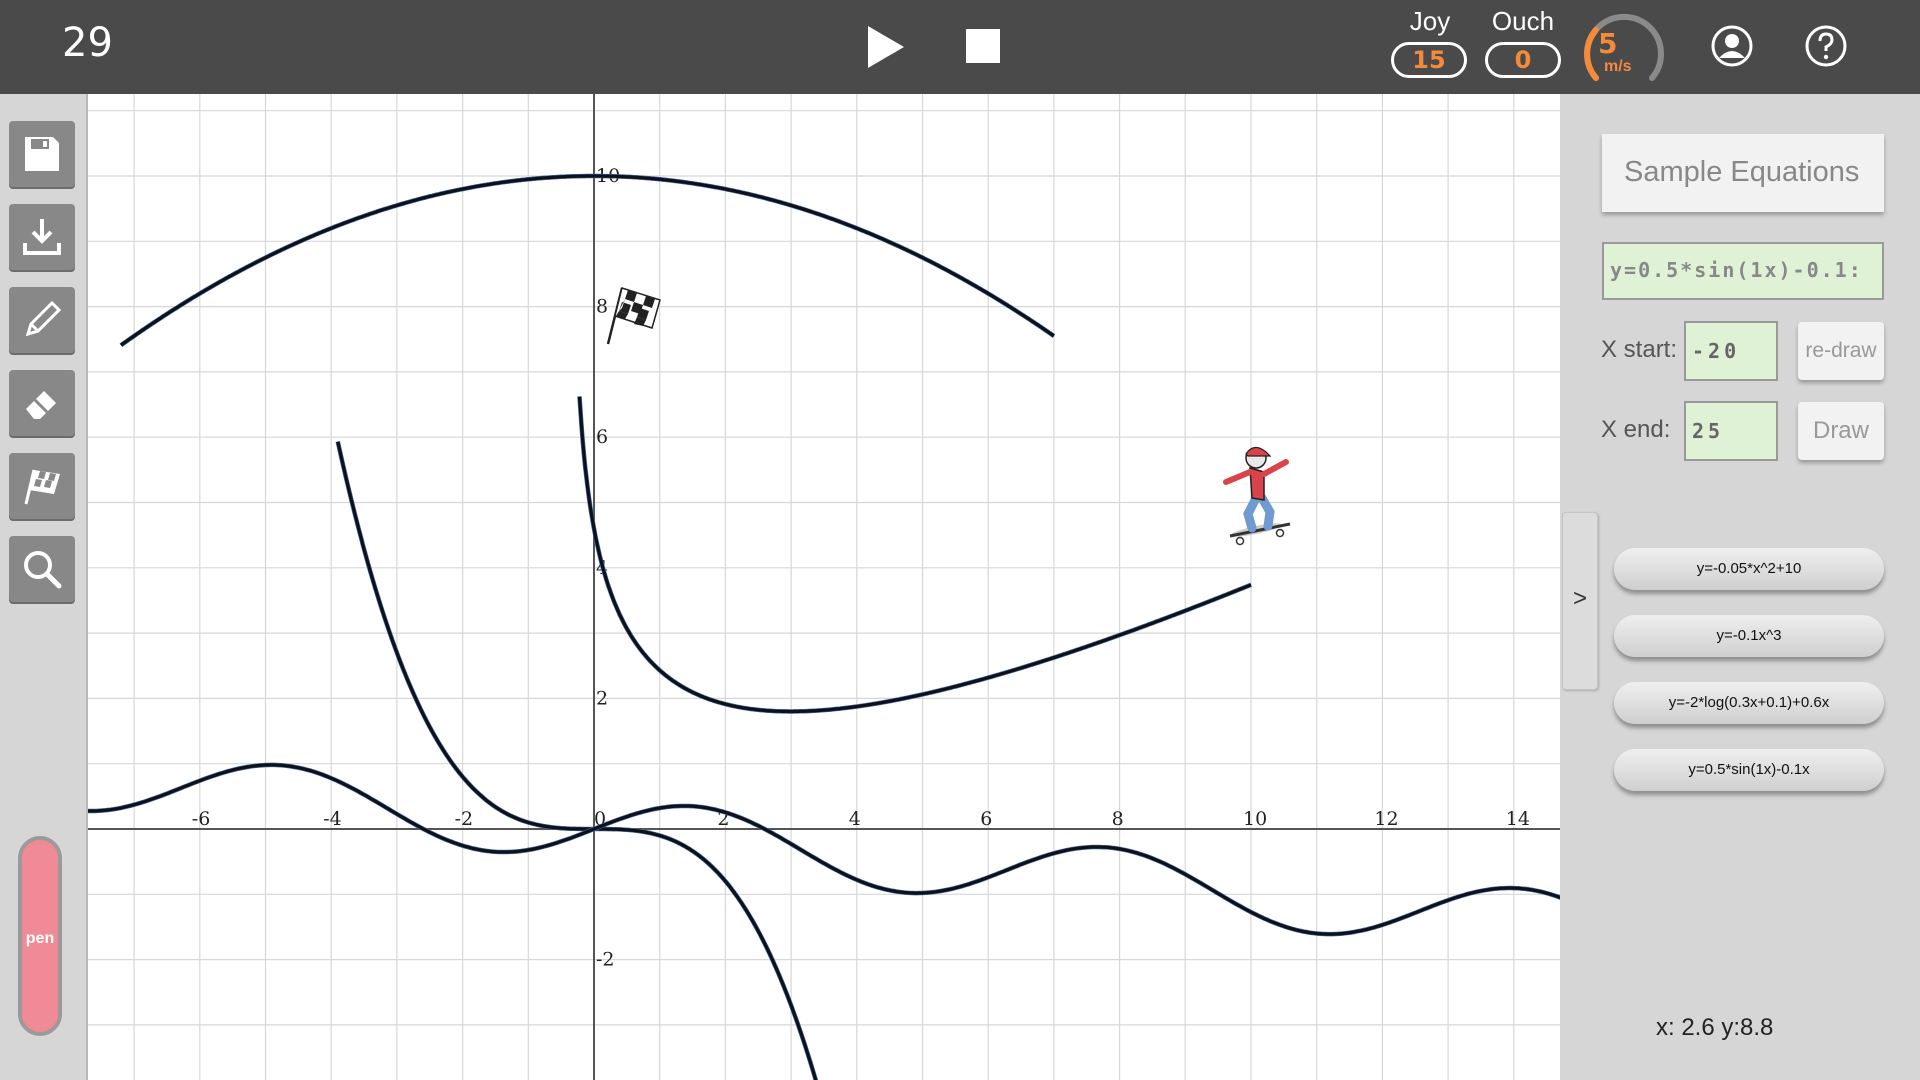  What do you see at coordinates (855, 819) in the screenshot?
I see `x-tick-label: 4` at bounding box center [855, 819].